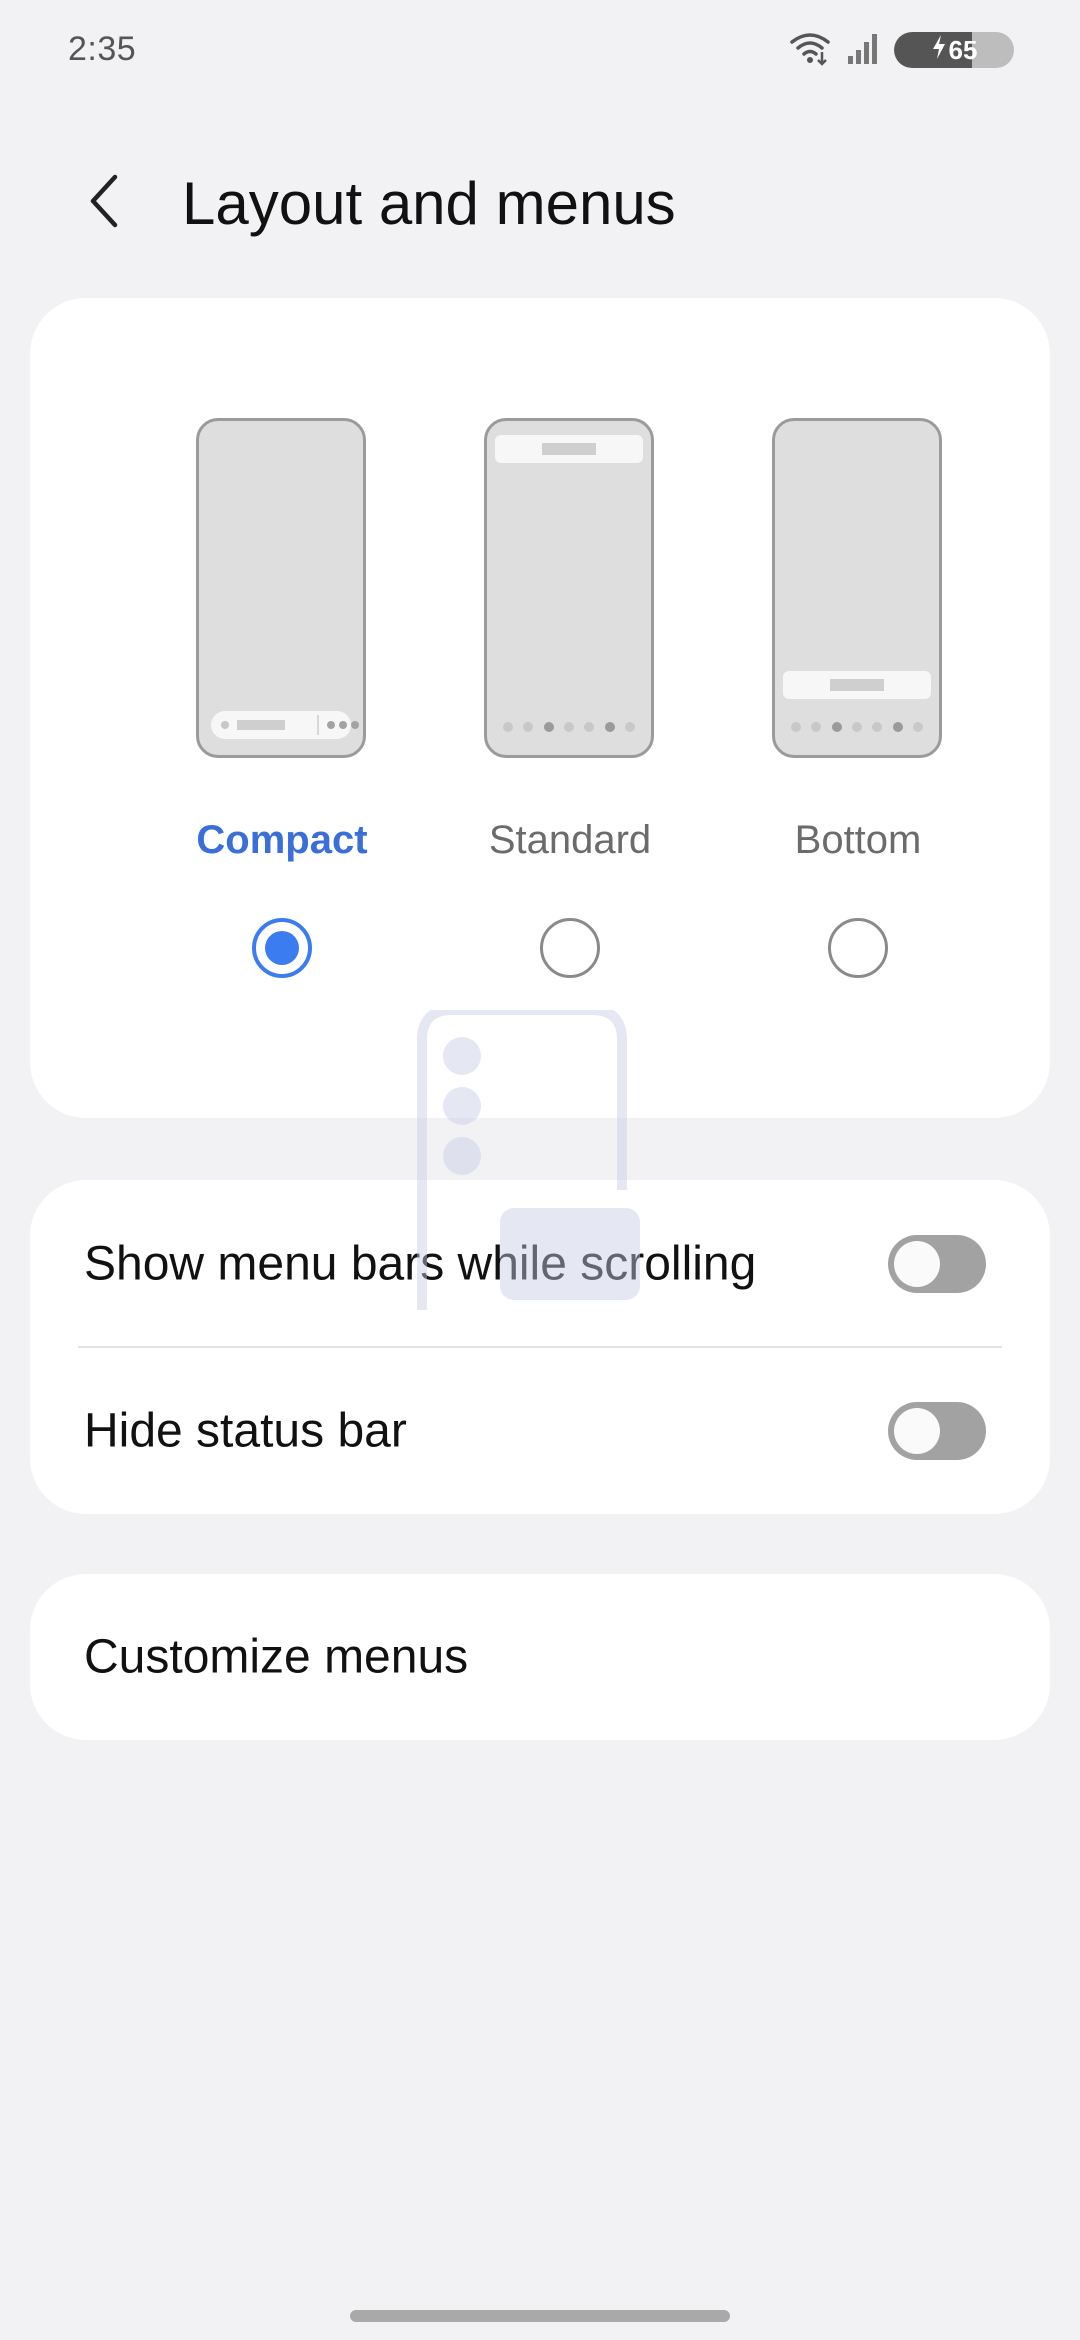 The height and width of the screenshot is (2340, 1080). What do you see at coordinates (569, 588) in the screenshot?
I see `standard-preview-illustration` at bounding box center [569, 588].